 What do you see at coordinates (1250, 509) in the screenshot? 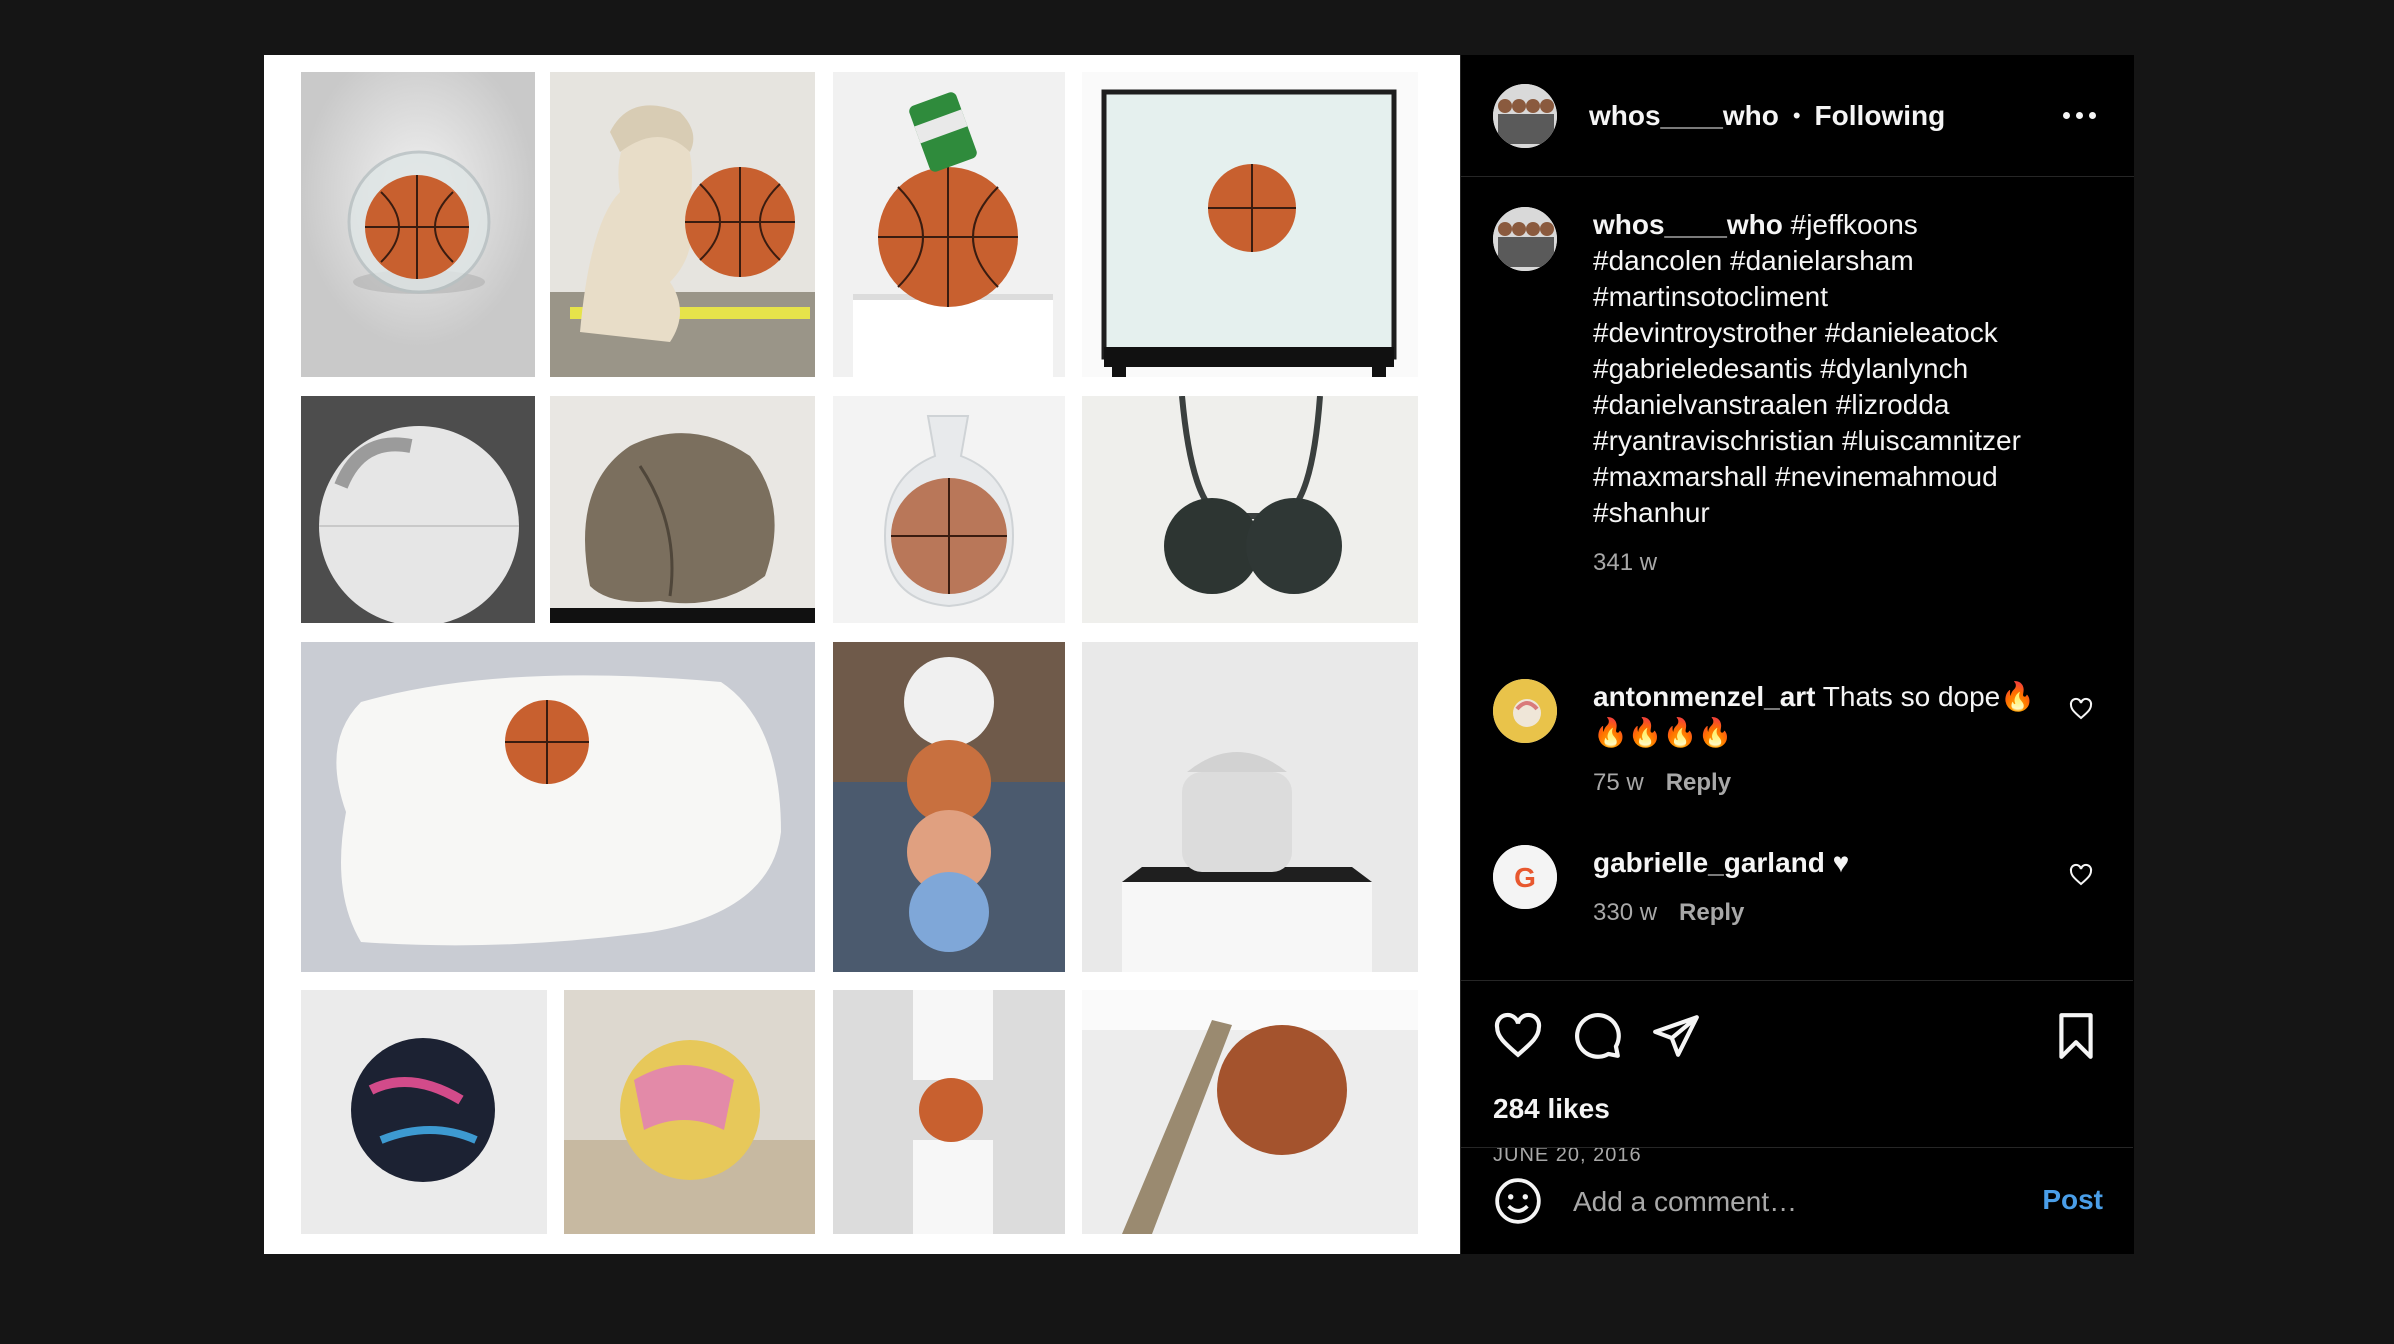
I see `tile-balls-in-net` at bounding box center [1250, 509].